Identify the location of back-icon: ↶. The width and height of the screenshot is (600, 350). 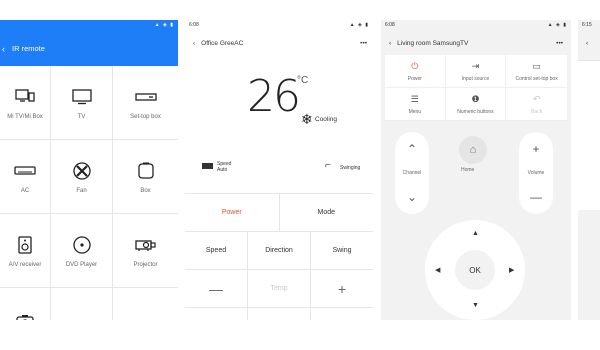
(536, 98).